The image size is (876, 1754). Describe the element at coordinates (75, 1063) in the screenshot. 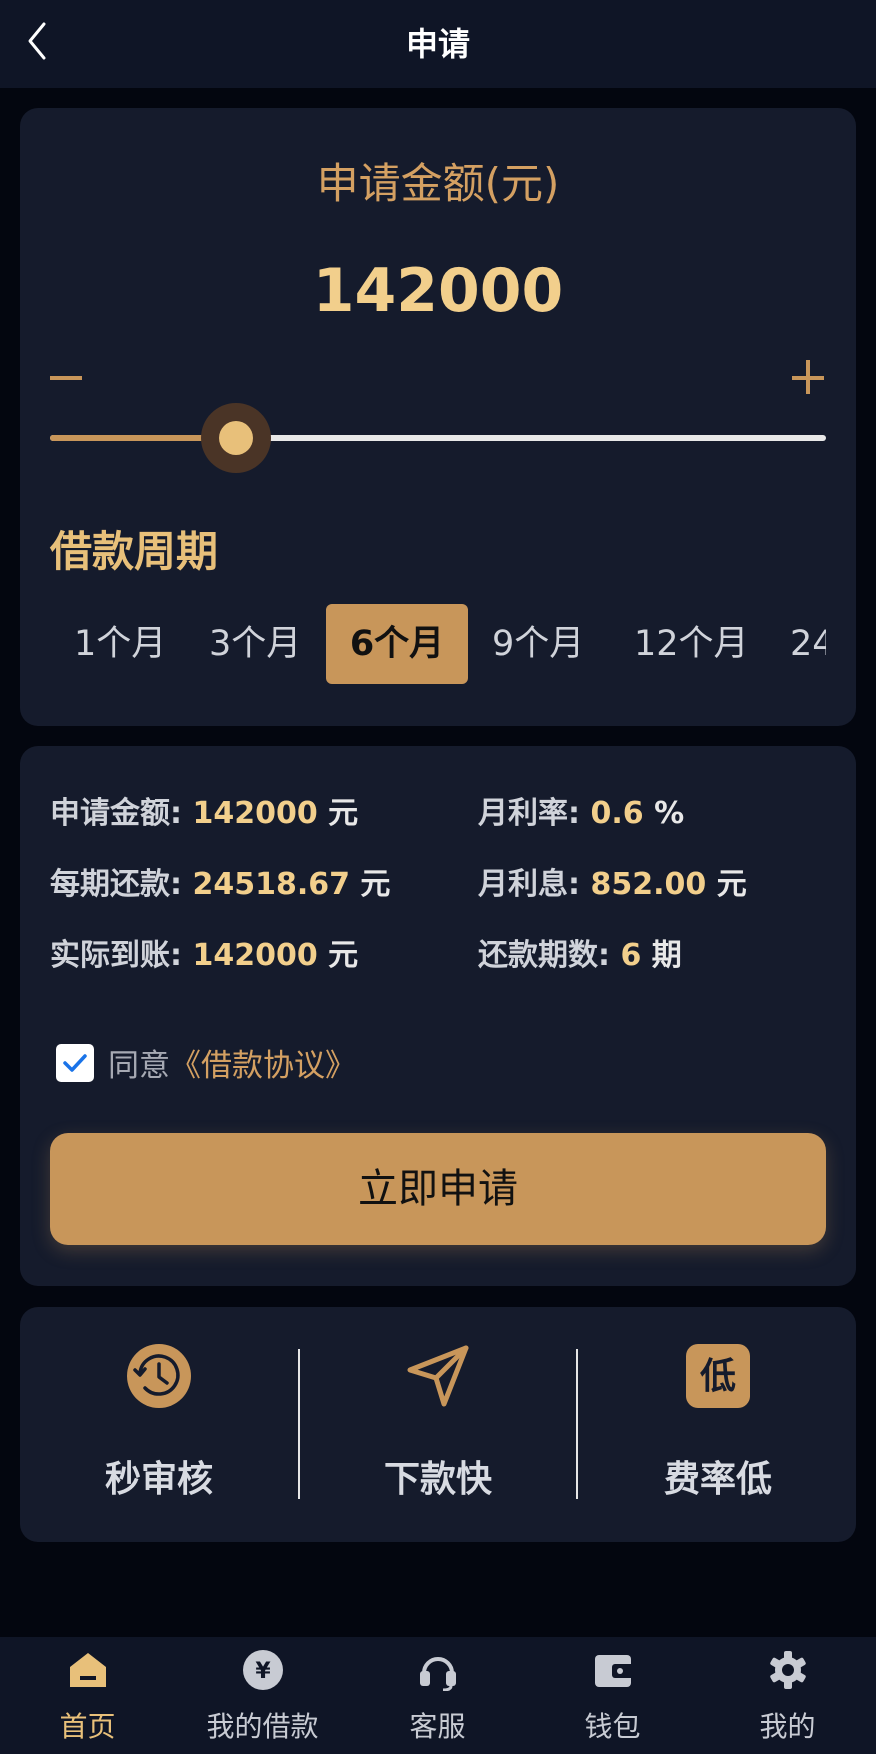

I see `agreement-checkbox` at that location.